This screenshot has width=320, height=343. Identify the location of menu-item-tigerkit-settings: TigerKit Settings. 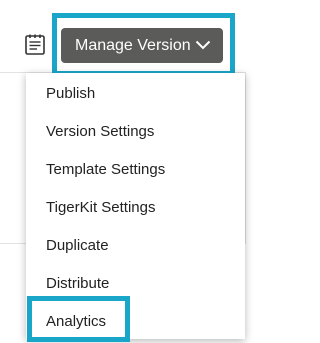
(101, 207).